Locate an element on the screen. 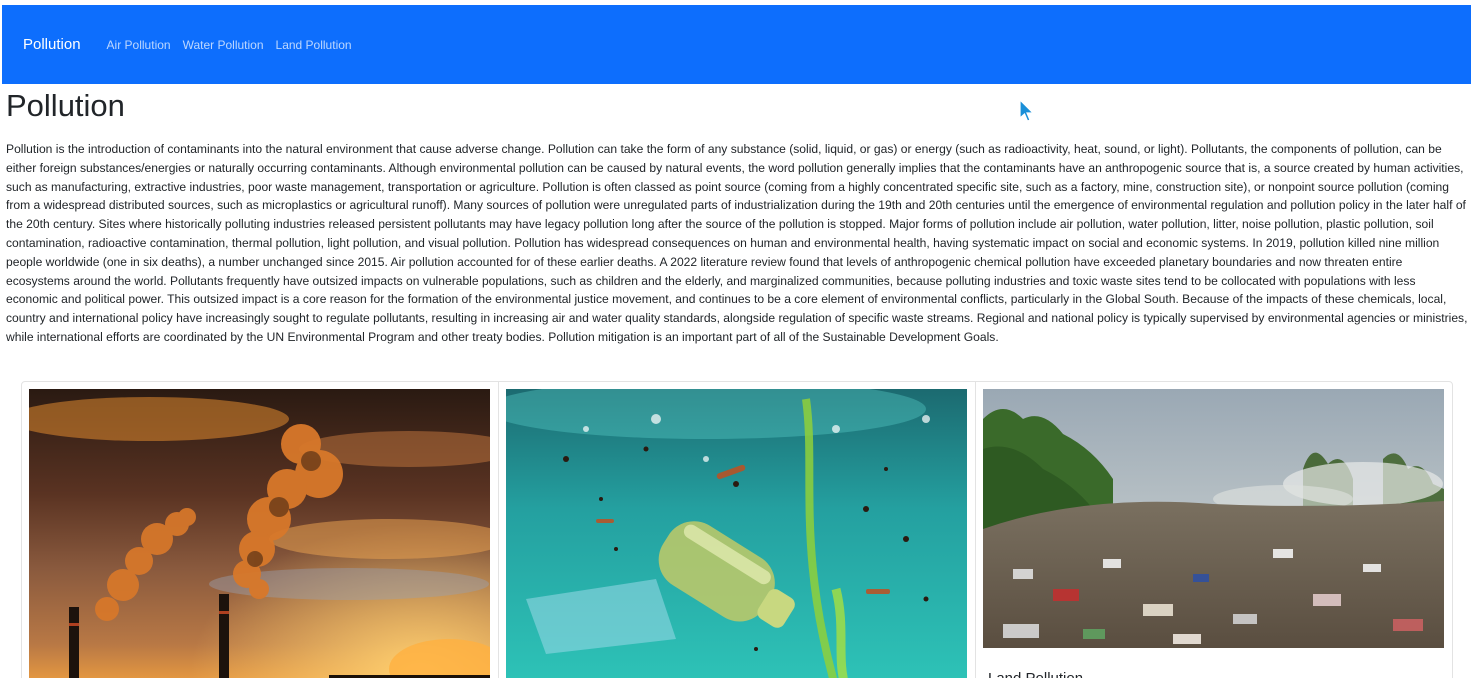 Image resolution: width=1473 pixels, height=678 pixels. card-title-land-pollution: Land Pollution is located at coordinates (1035, 674).